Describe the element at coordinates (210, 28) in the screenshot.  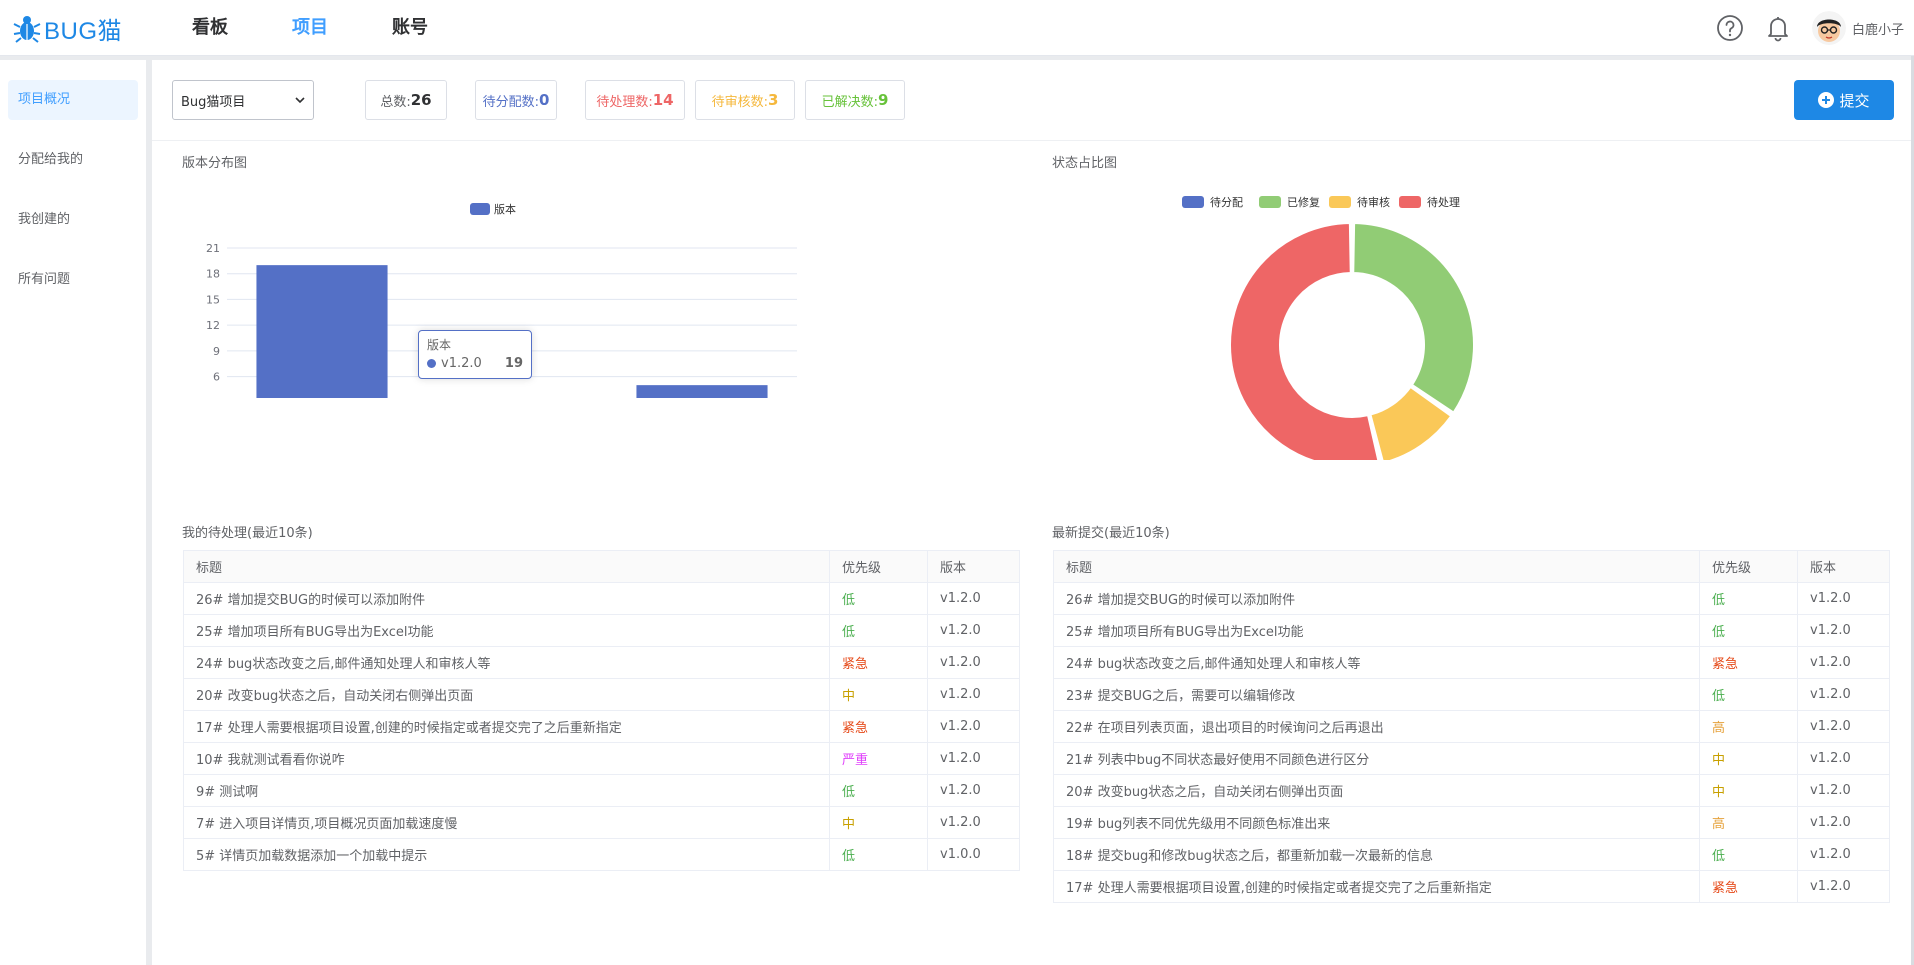
I see `nav-dashboard: 看板` at that location.